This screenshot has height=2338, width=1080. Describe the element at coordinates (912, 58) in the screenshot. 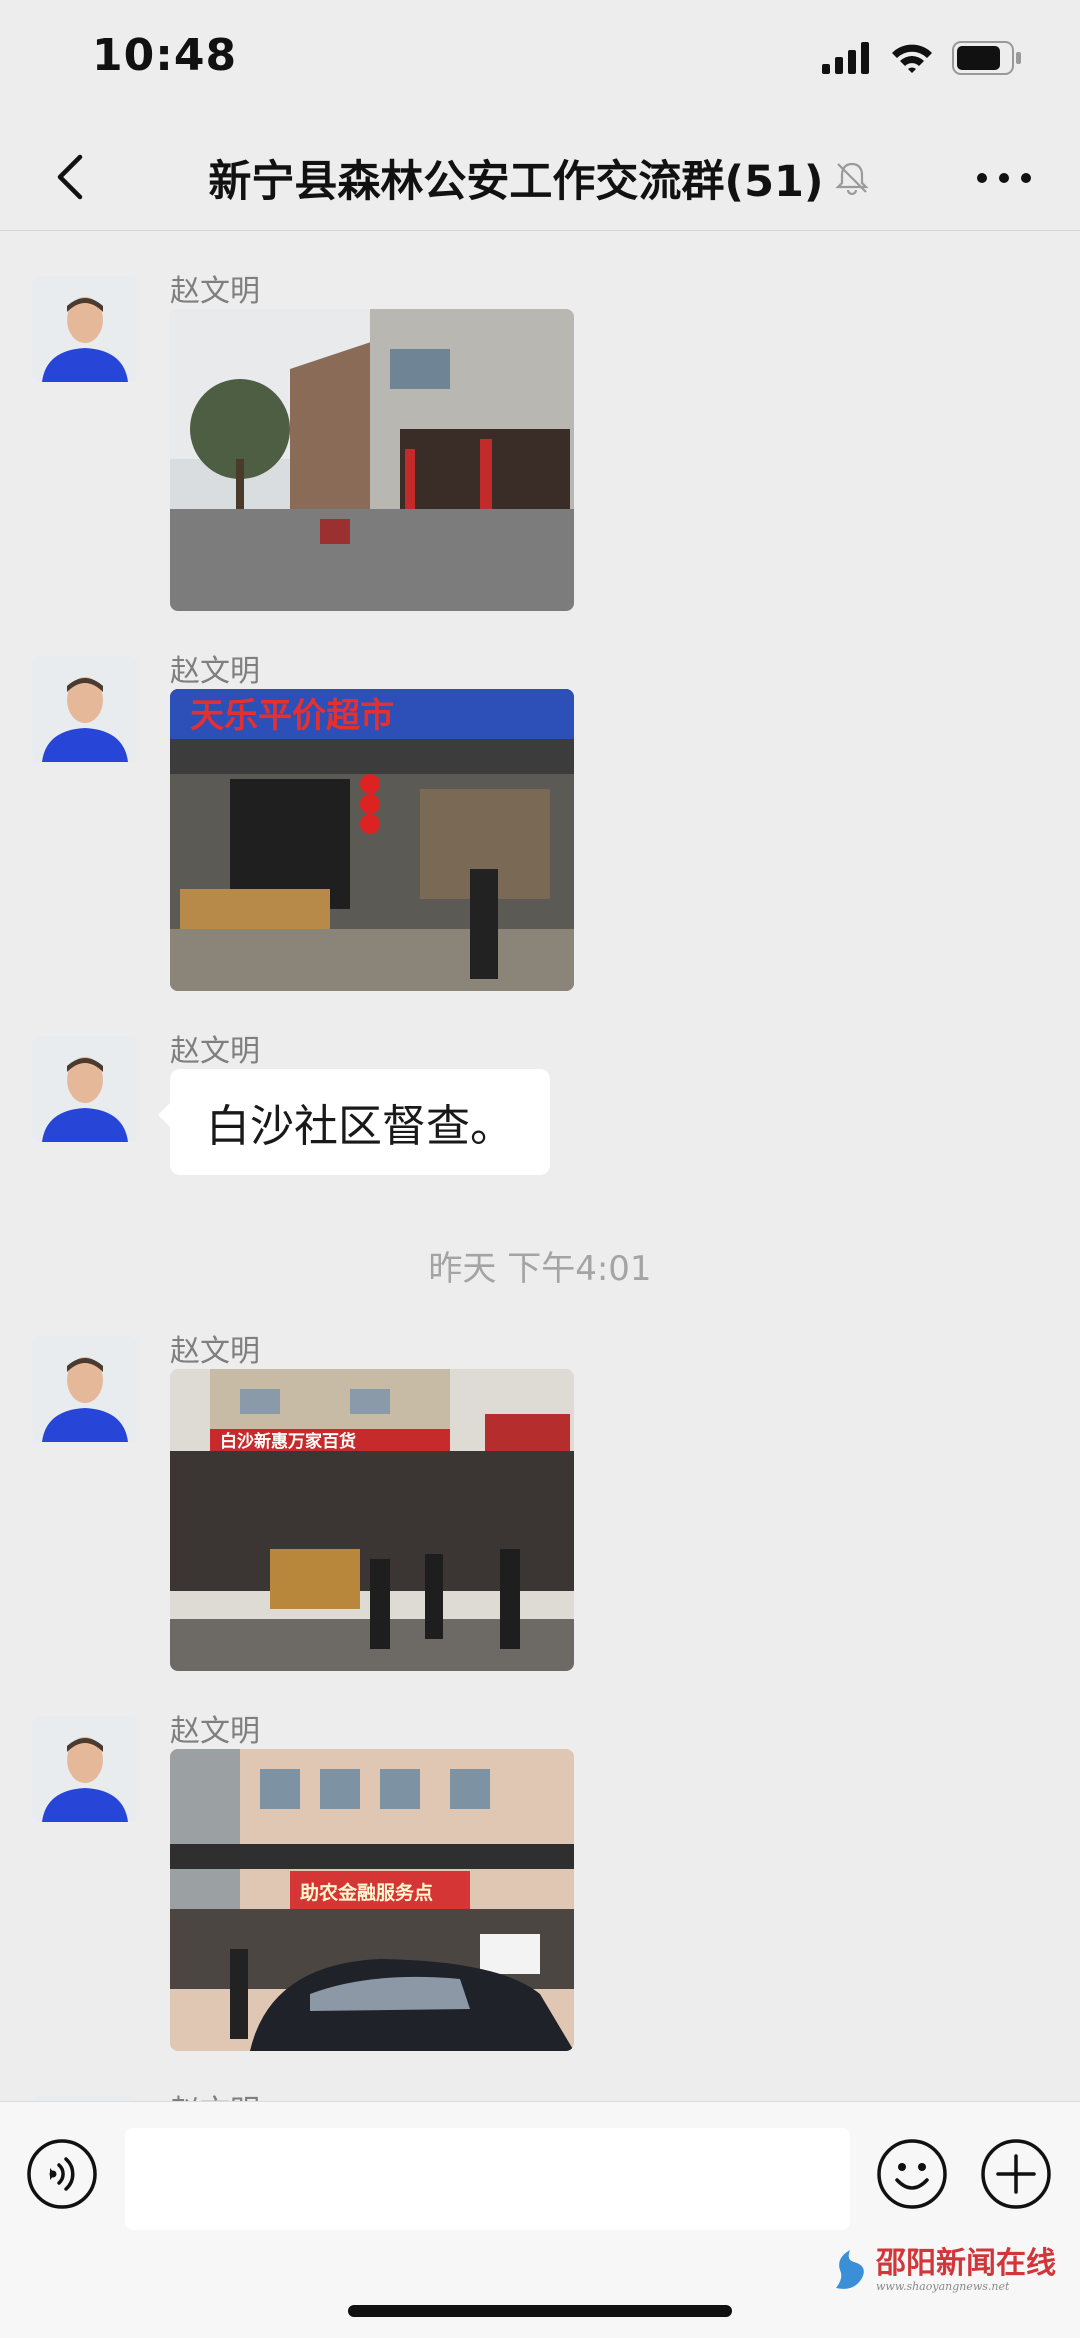

I see `wifi-icon` at that location.